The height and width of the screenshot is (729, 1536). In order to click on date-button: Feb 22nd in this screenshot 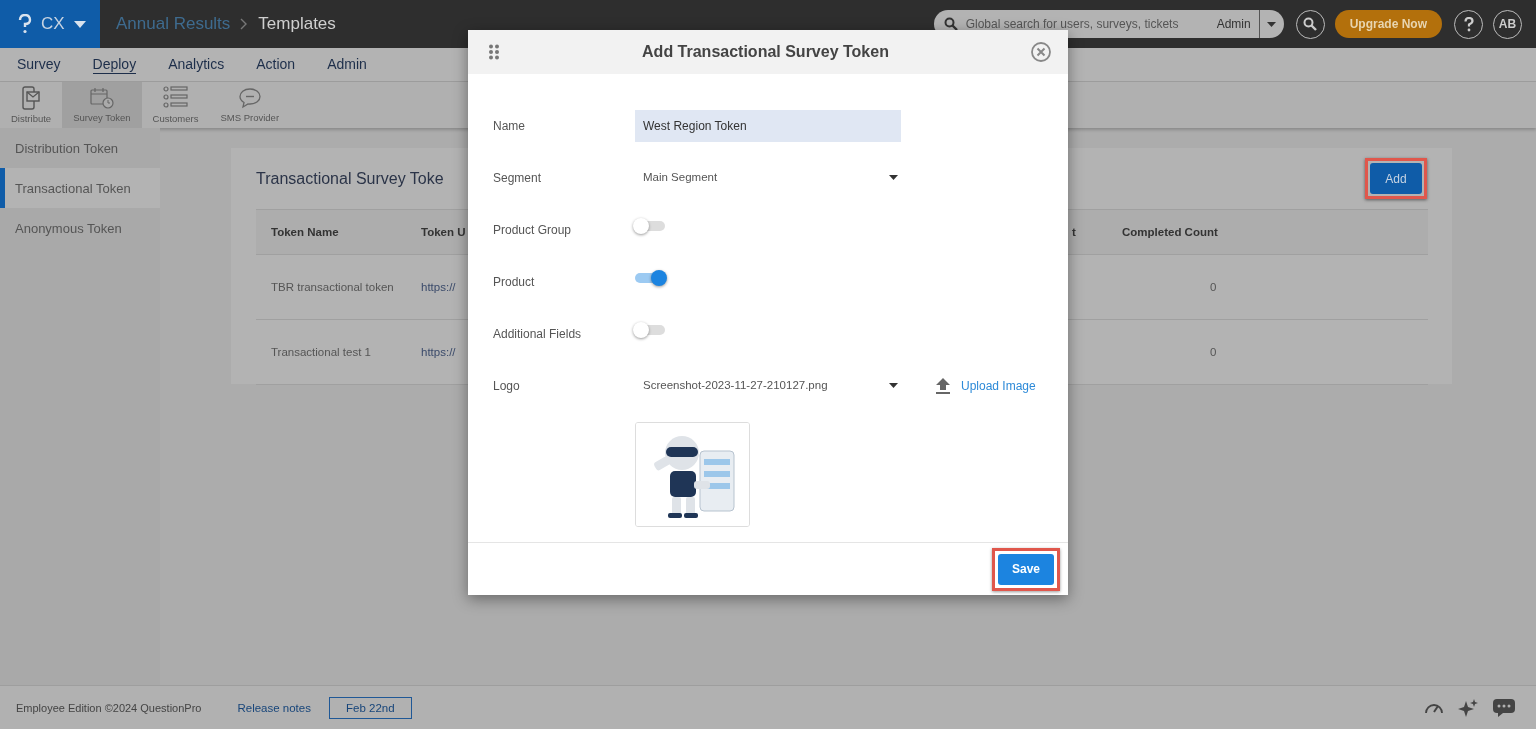, I will do `click(370, 707)`.